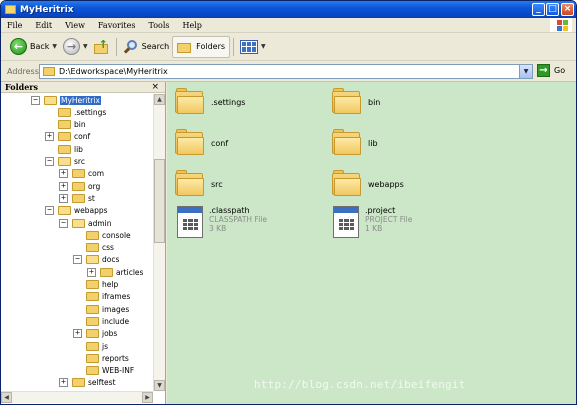 The height and width of the screenshot is (405, 577). What do you see at coordinates (374, 228) in the screenshot?
I see `file-size: 1 KB` at bounding box center [374, 228].